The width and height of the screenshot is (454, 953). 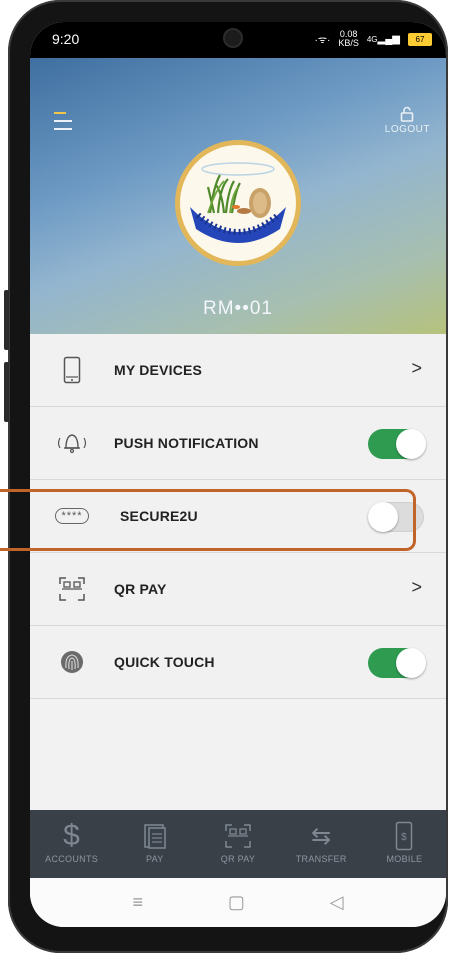 I want to click on settings-row-push-notification: PUSH NOTIFICATION, so click(x=238, y=443).